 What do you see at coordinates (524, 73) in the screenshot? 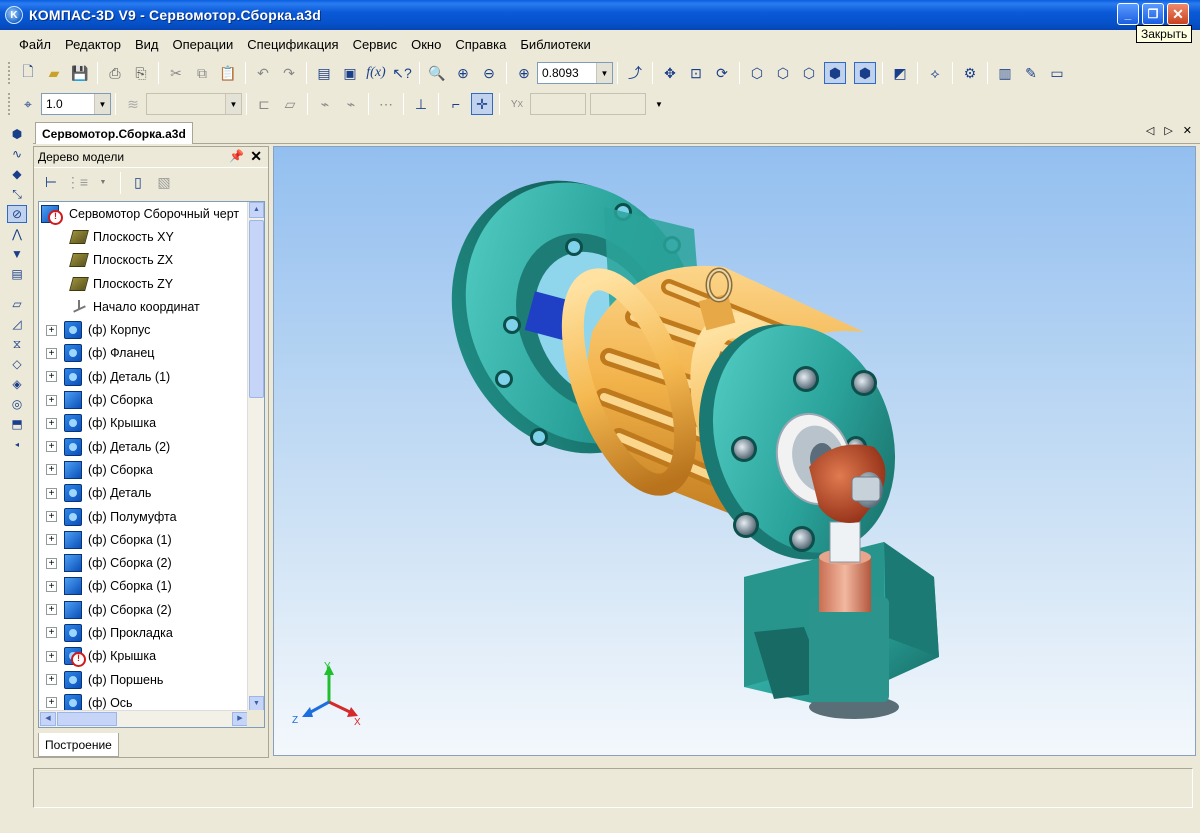
I see `zoom-scale-icon: ⊕` at bounding box center [524, 73].